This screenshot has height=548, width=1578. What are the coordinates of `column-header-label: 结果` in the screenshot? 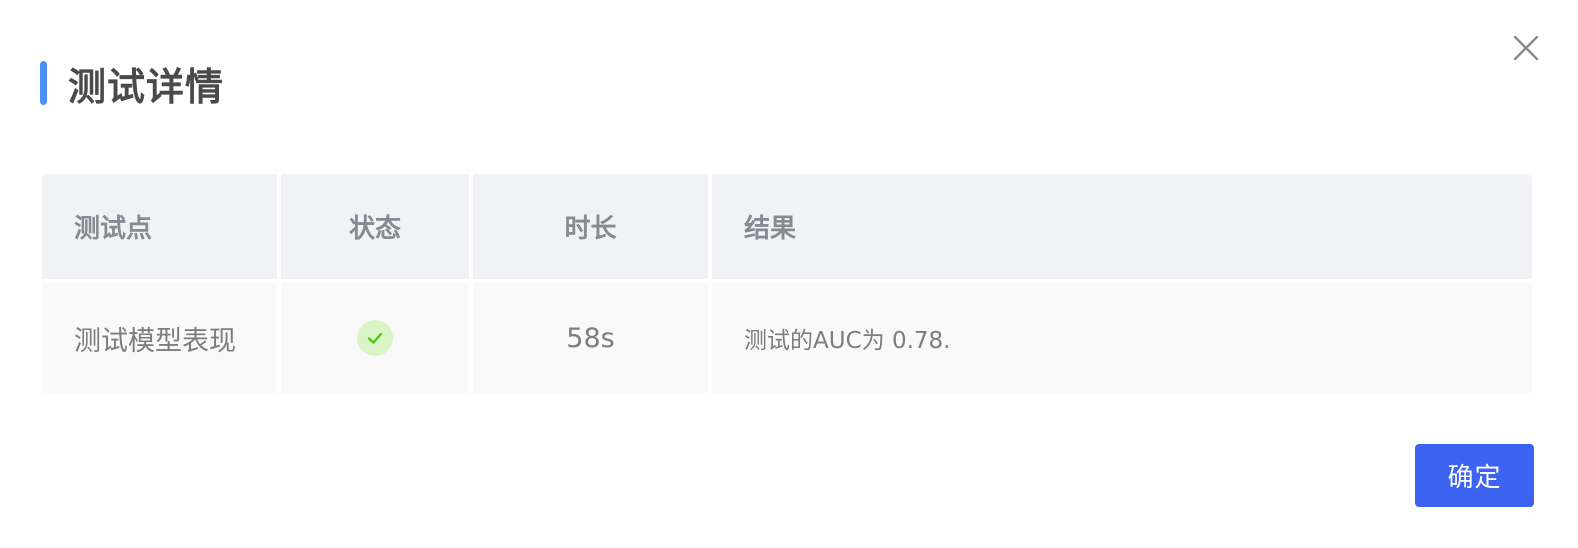 It's located at (770, 229).